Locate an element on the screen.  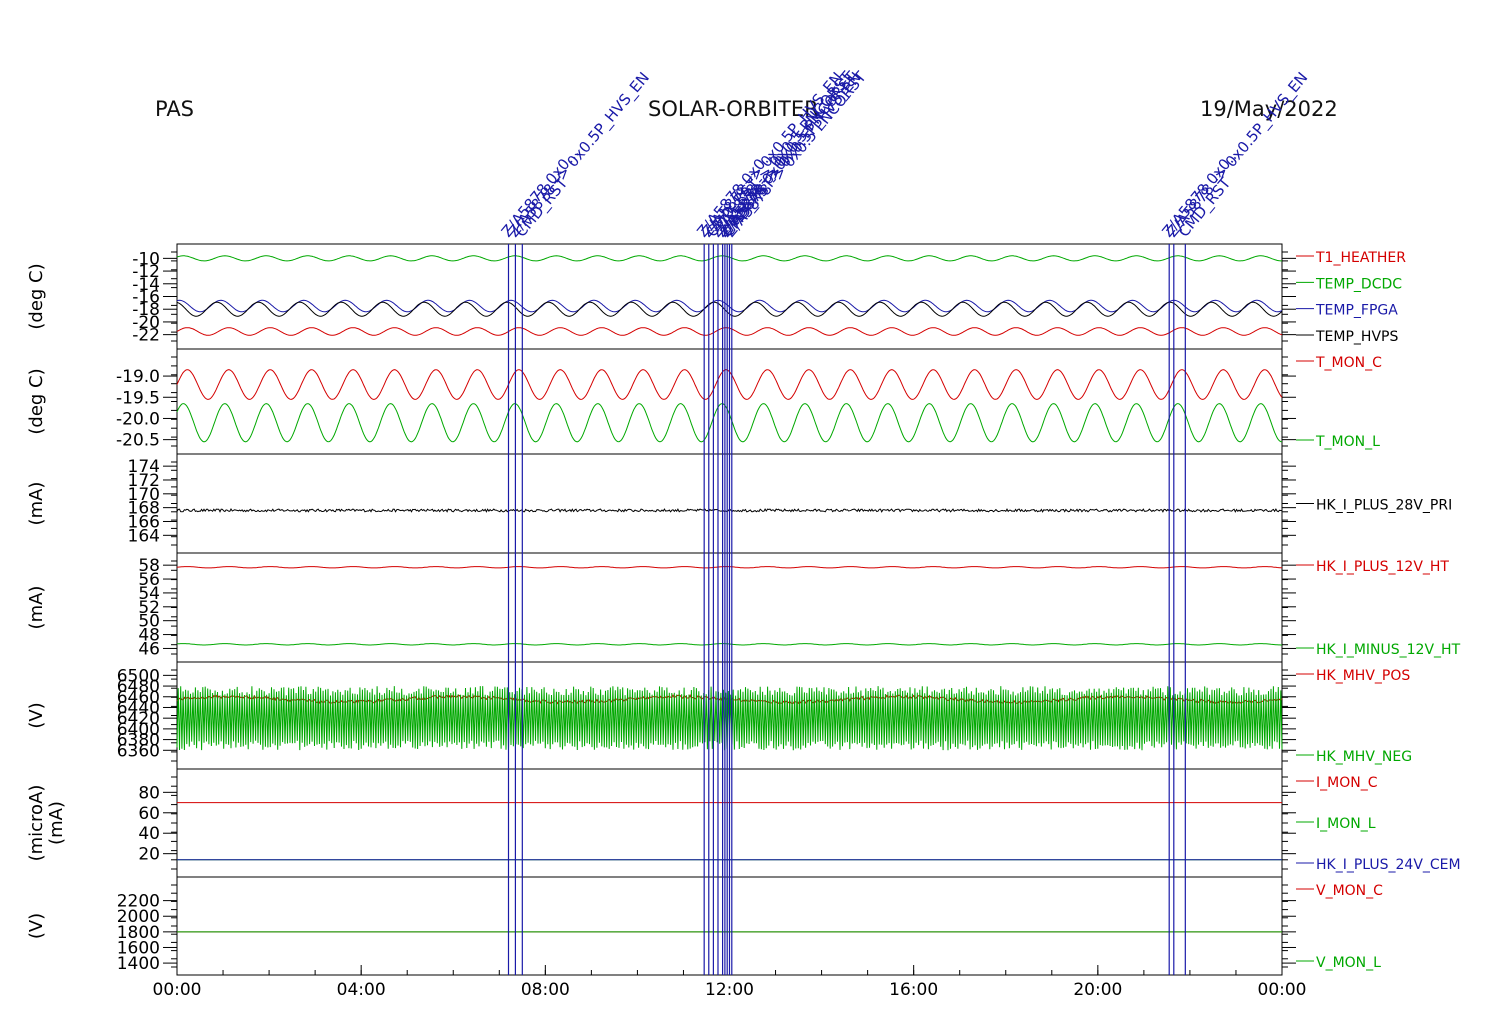
legend-label: HK_I_PLUS_24V_CEM is located at coordinates (1388, 865).